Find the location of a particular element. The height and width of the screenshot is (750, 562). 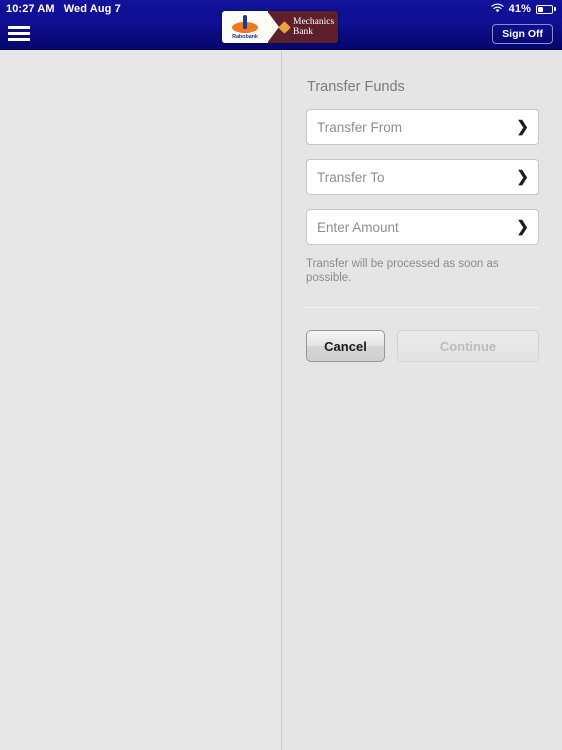

mechanics-bank-wordmark: Mechanics Bank is located at coordinates (313, 27).